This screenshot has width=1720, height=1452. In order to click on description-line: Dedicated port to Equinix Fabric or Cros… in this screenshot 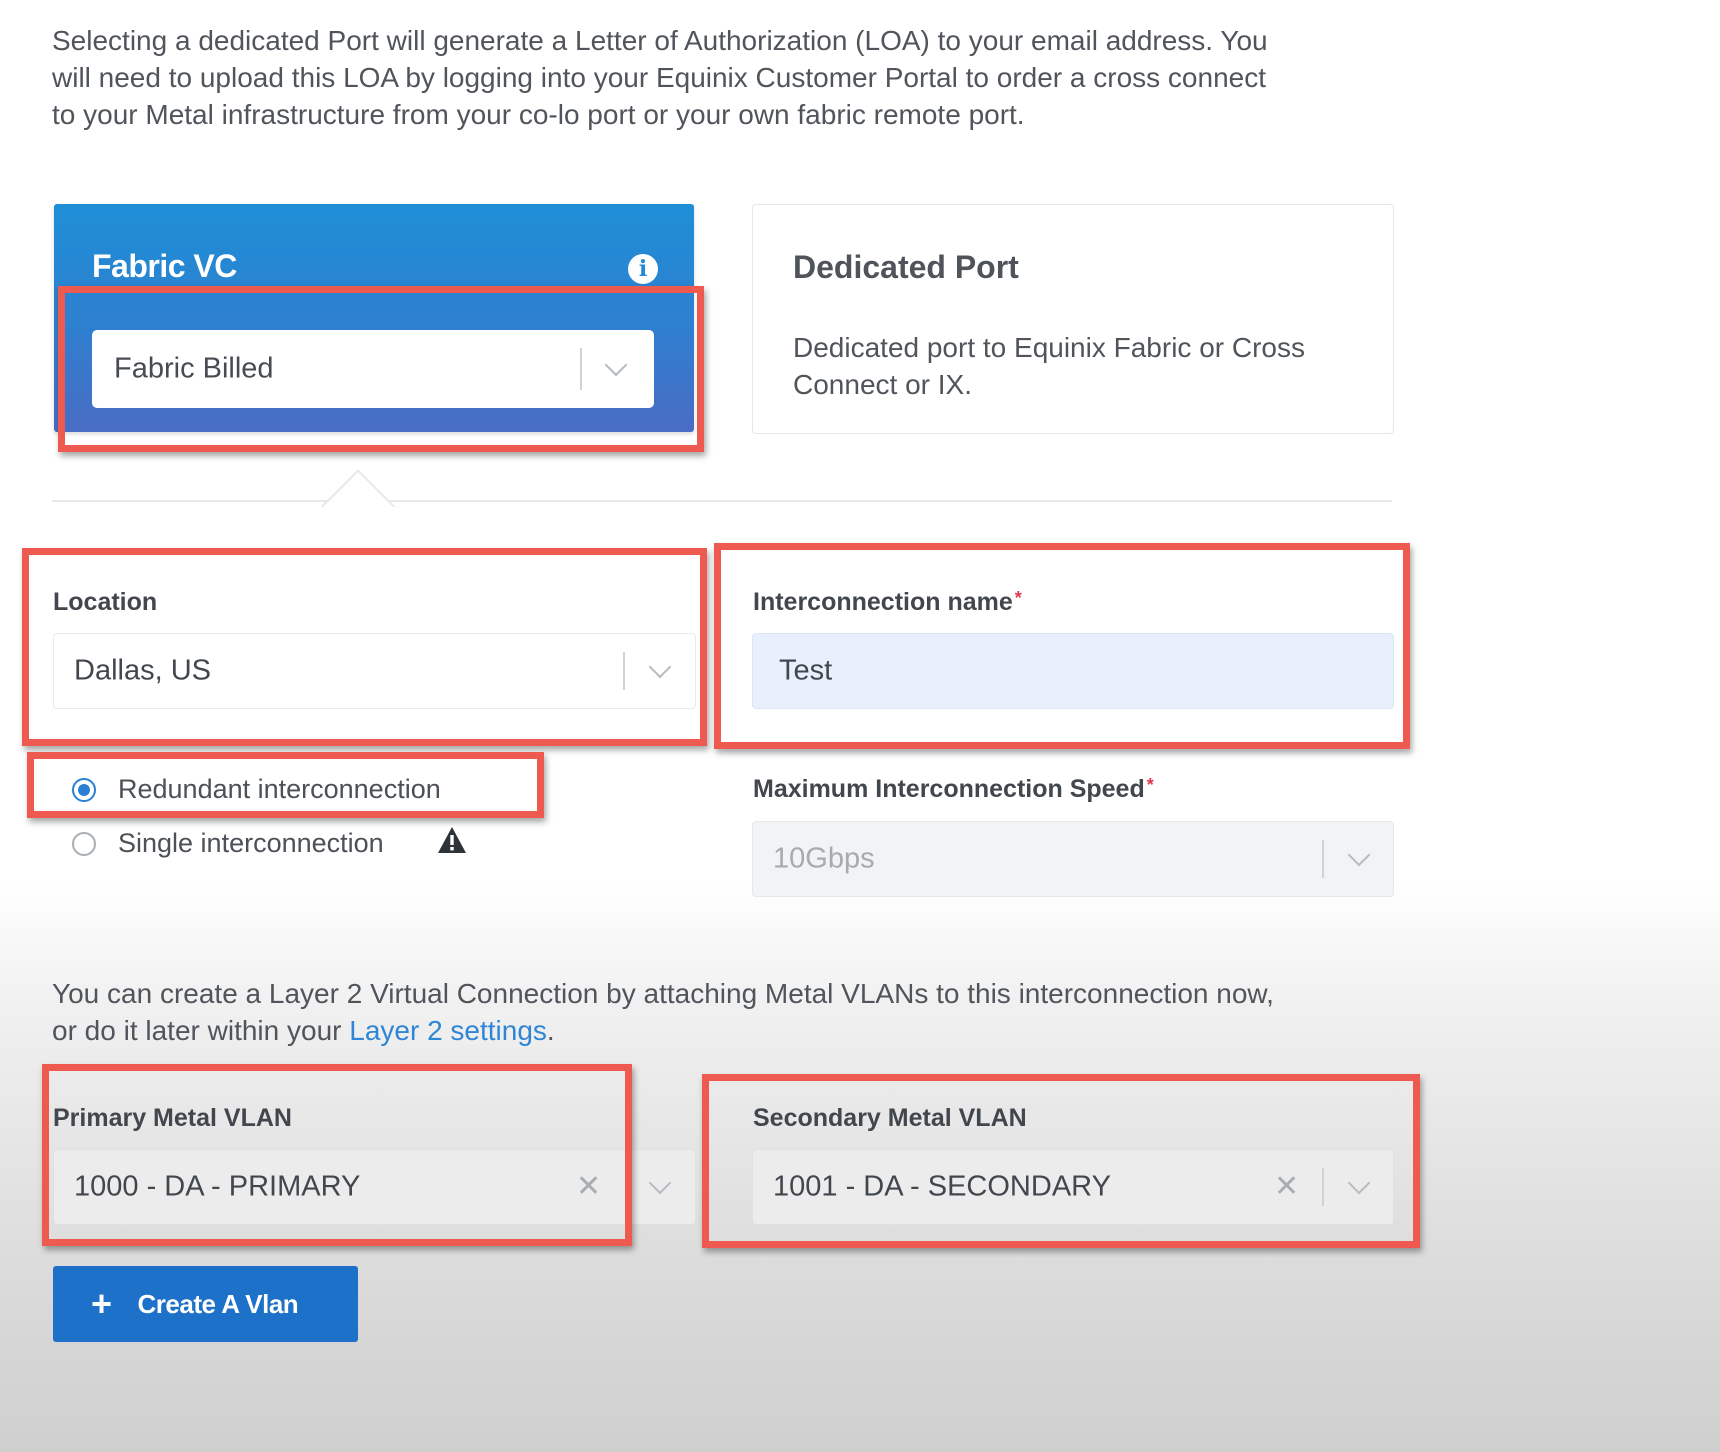, I will do `click(1049, 347)`.